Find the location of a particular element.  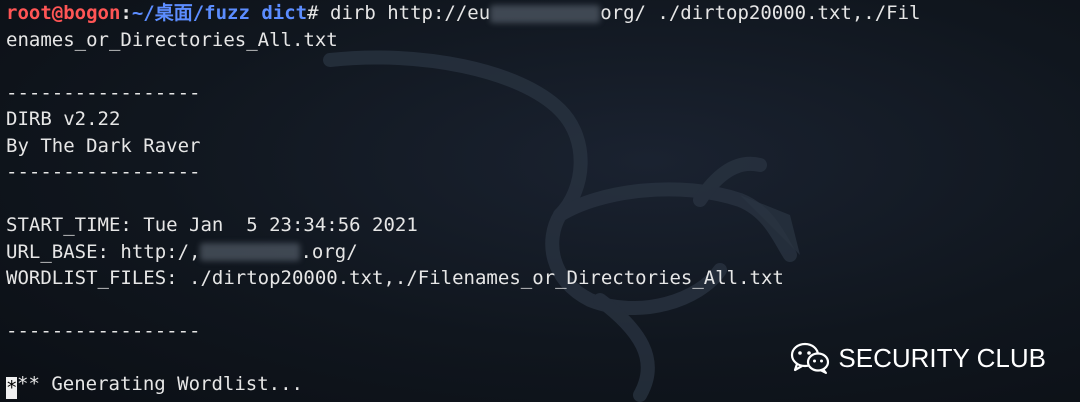

url-base-part2: .org/ is located at coordinates (329, 251).